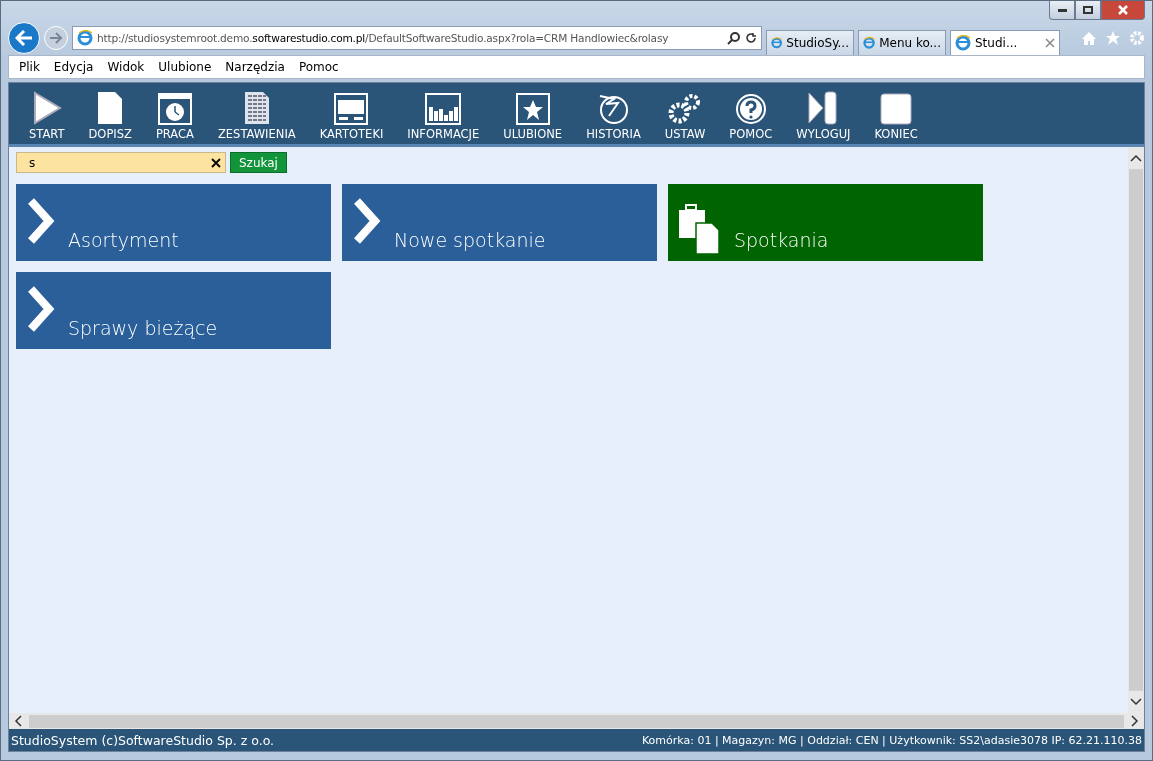 The image size is (1153, 761). I want to click on maximize-icon, so click(1088, 10).